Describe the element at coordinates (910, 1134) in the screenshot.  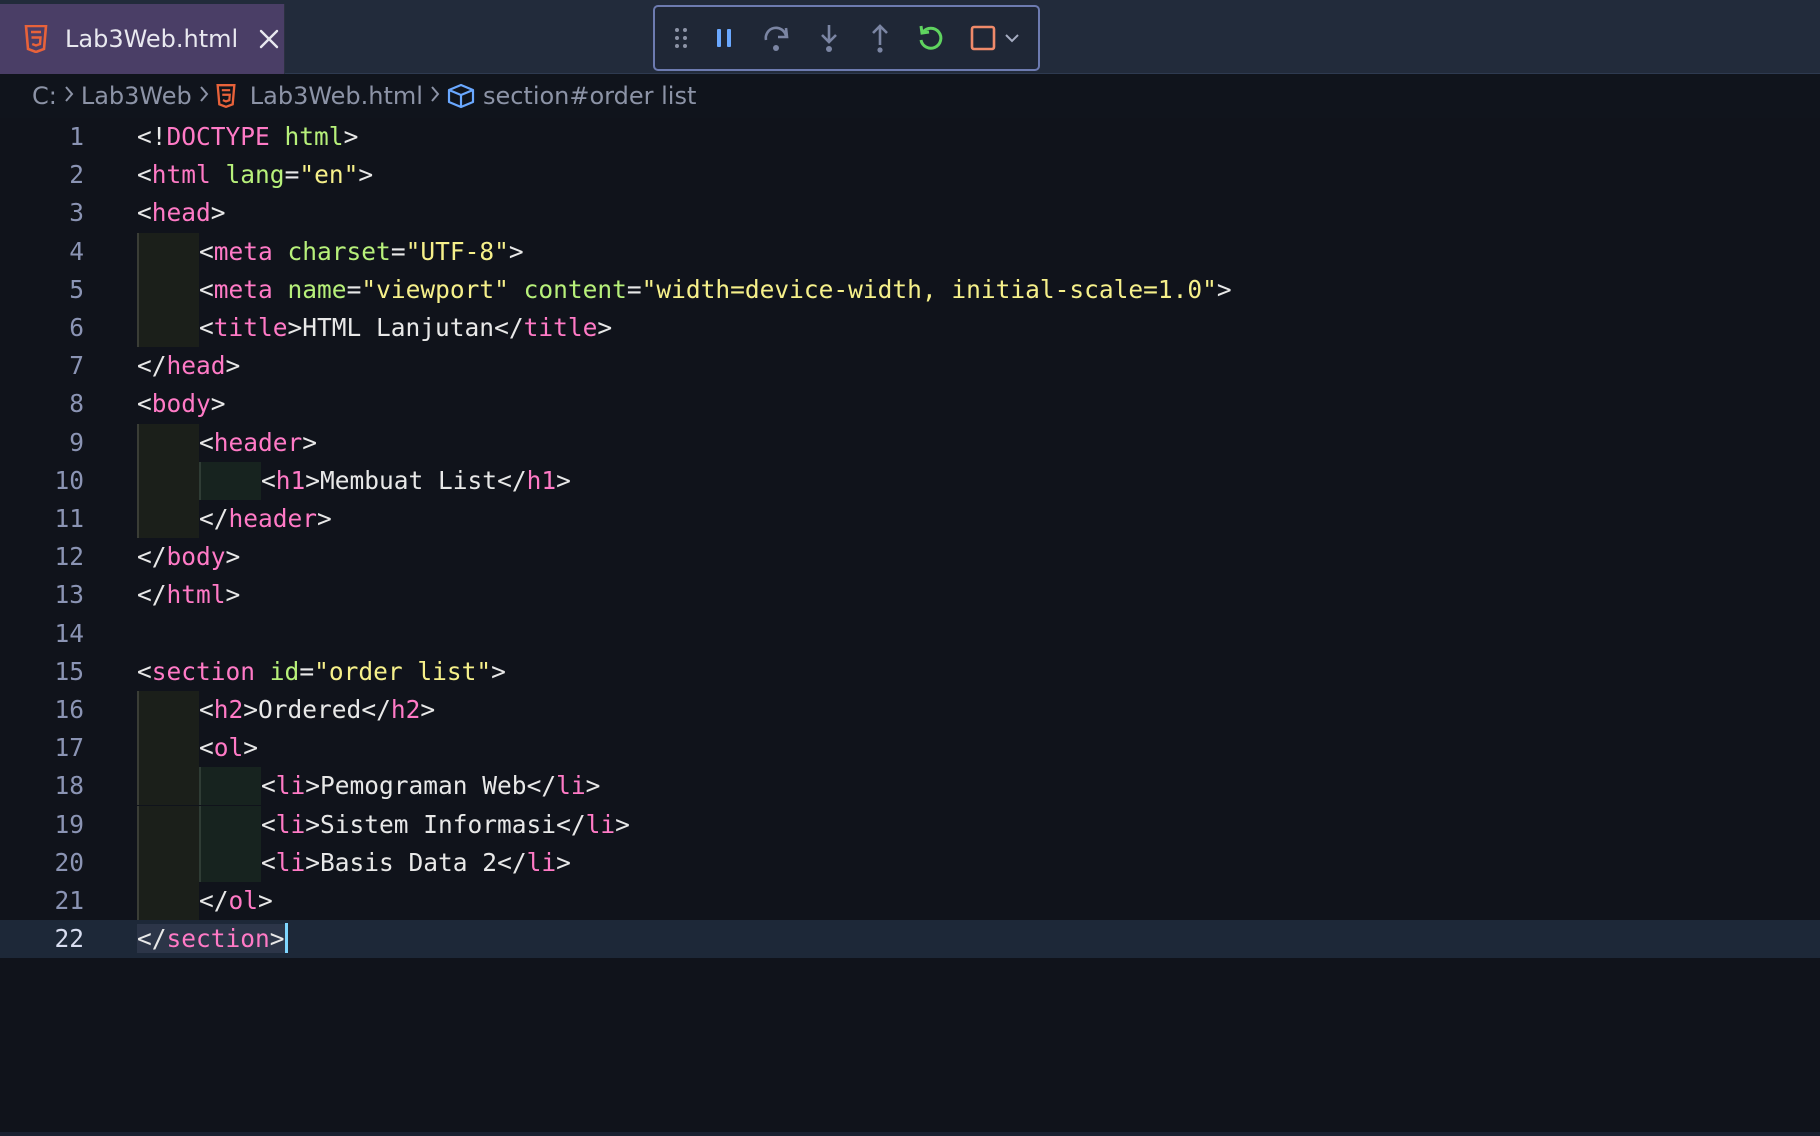
I see `bottom-border` at that location.